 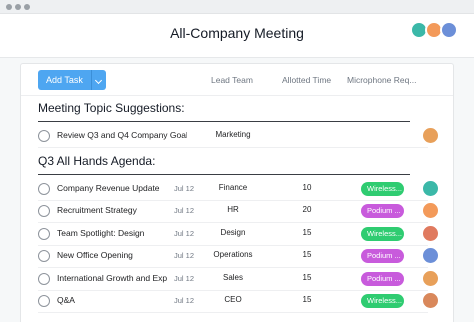 I want to click on lead-team: Finance, so click(x=233, y=187).